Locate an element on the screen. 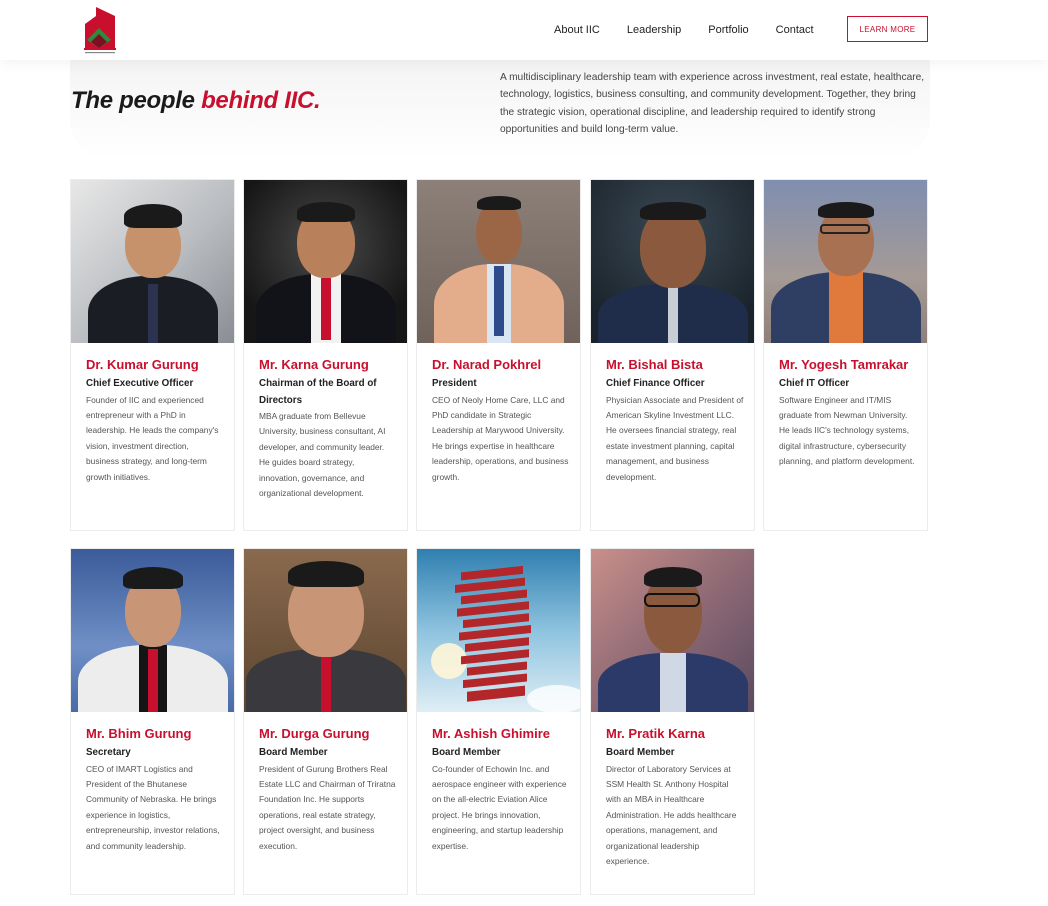 The width and height of the screenshot is (1048, 906). member-name: Mr. Bishal Bista is located at coordinates (654, 364).